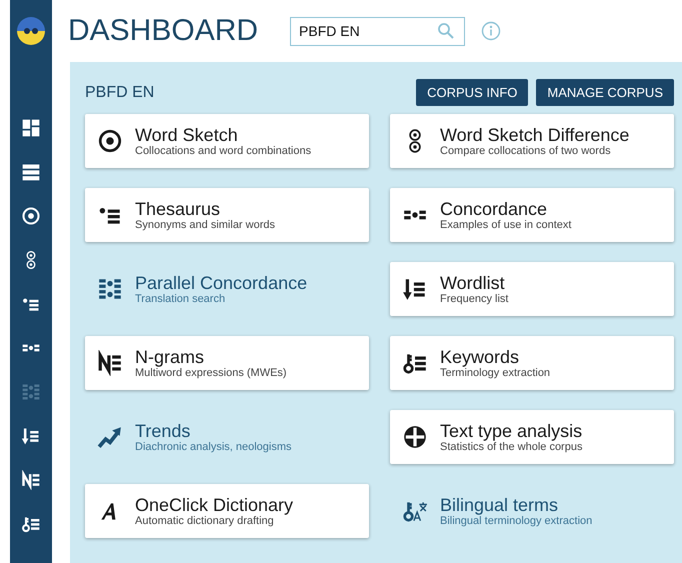  I want to click on tool-card: Word Sketch Collocations and word combinations, so click(227, 141).